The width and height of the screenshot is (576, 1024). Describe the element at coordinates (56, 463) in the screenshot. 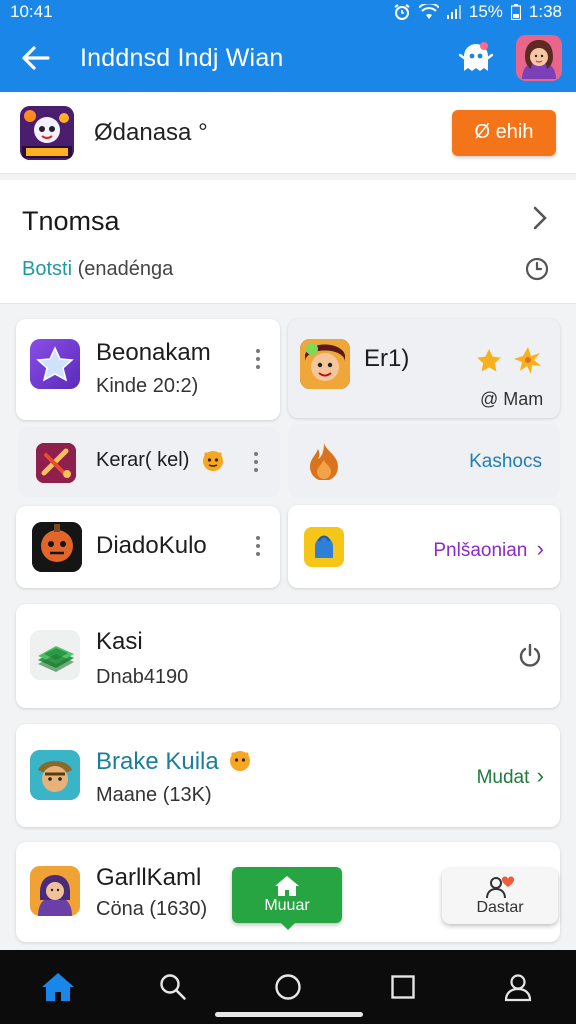

I see `sword-icon` at that location.